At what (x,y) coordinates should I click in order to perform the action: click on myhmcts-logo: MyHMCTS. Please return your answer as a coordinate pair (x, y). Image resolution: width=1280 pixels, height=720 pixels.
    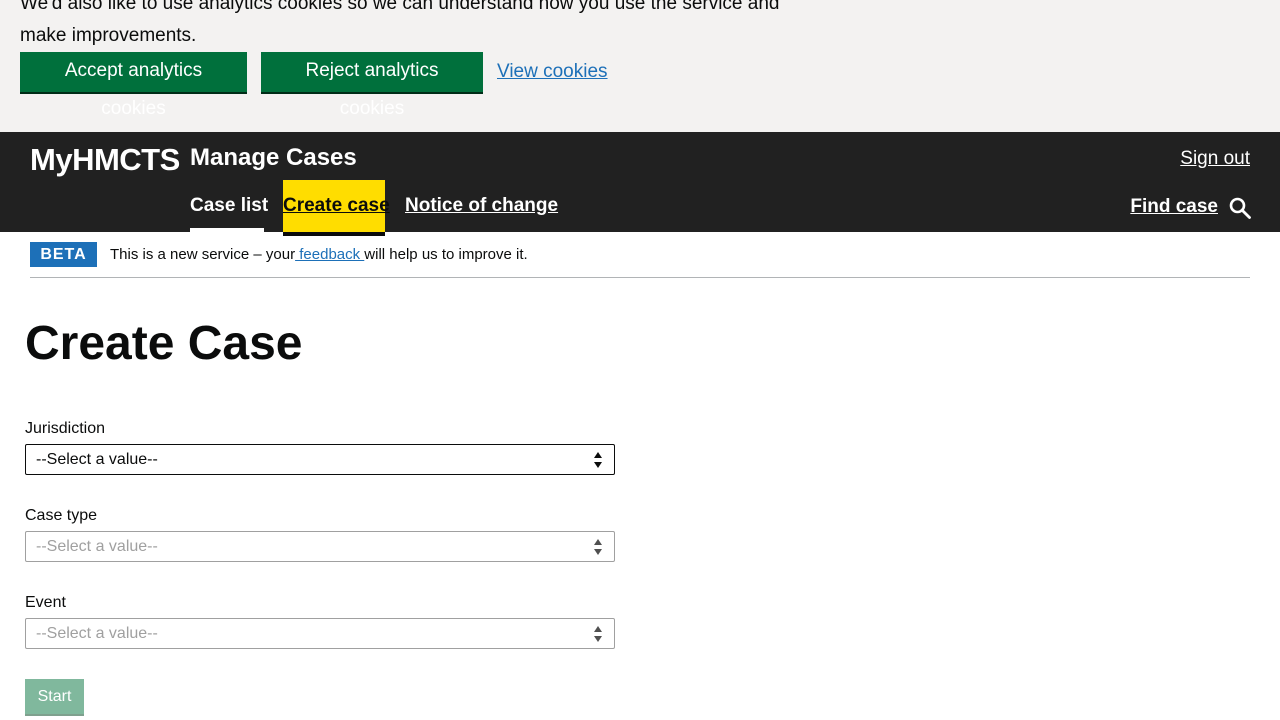
    Looking at the image, I should click on (105, 159).